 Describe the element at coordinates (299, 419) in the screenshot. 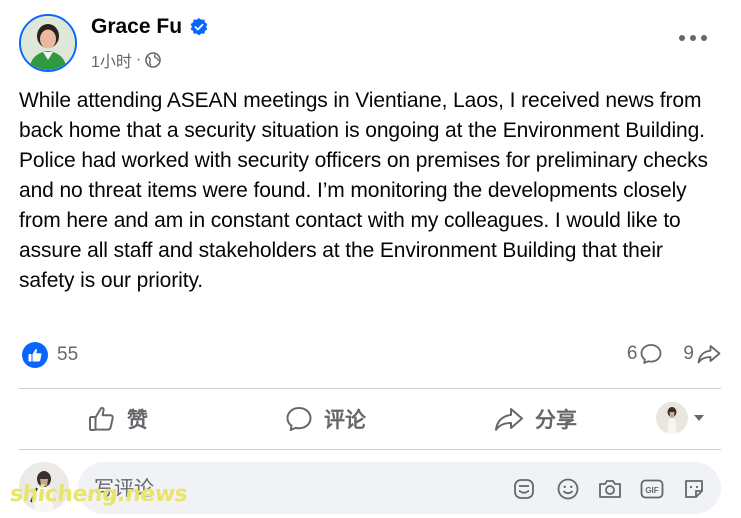

I see `comment-icon` at that location.